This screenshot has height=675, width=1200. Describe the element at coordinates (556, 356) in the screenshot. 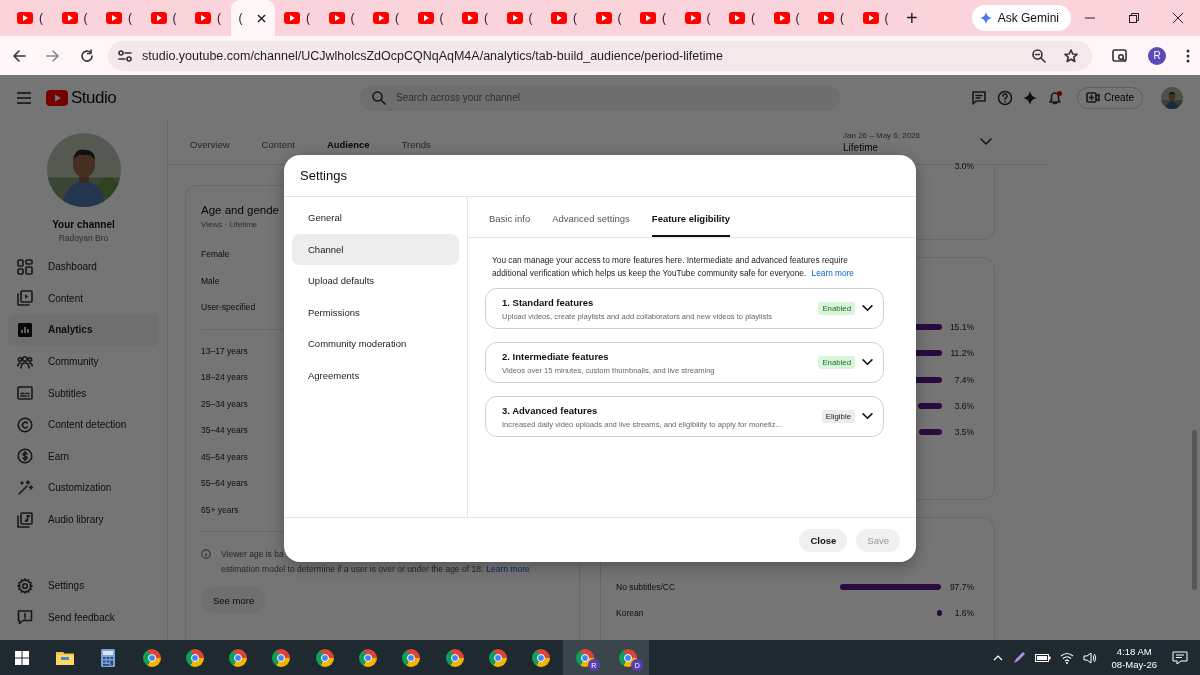

I see `feature-title: 2. Intermediate features` at that location.